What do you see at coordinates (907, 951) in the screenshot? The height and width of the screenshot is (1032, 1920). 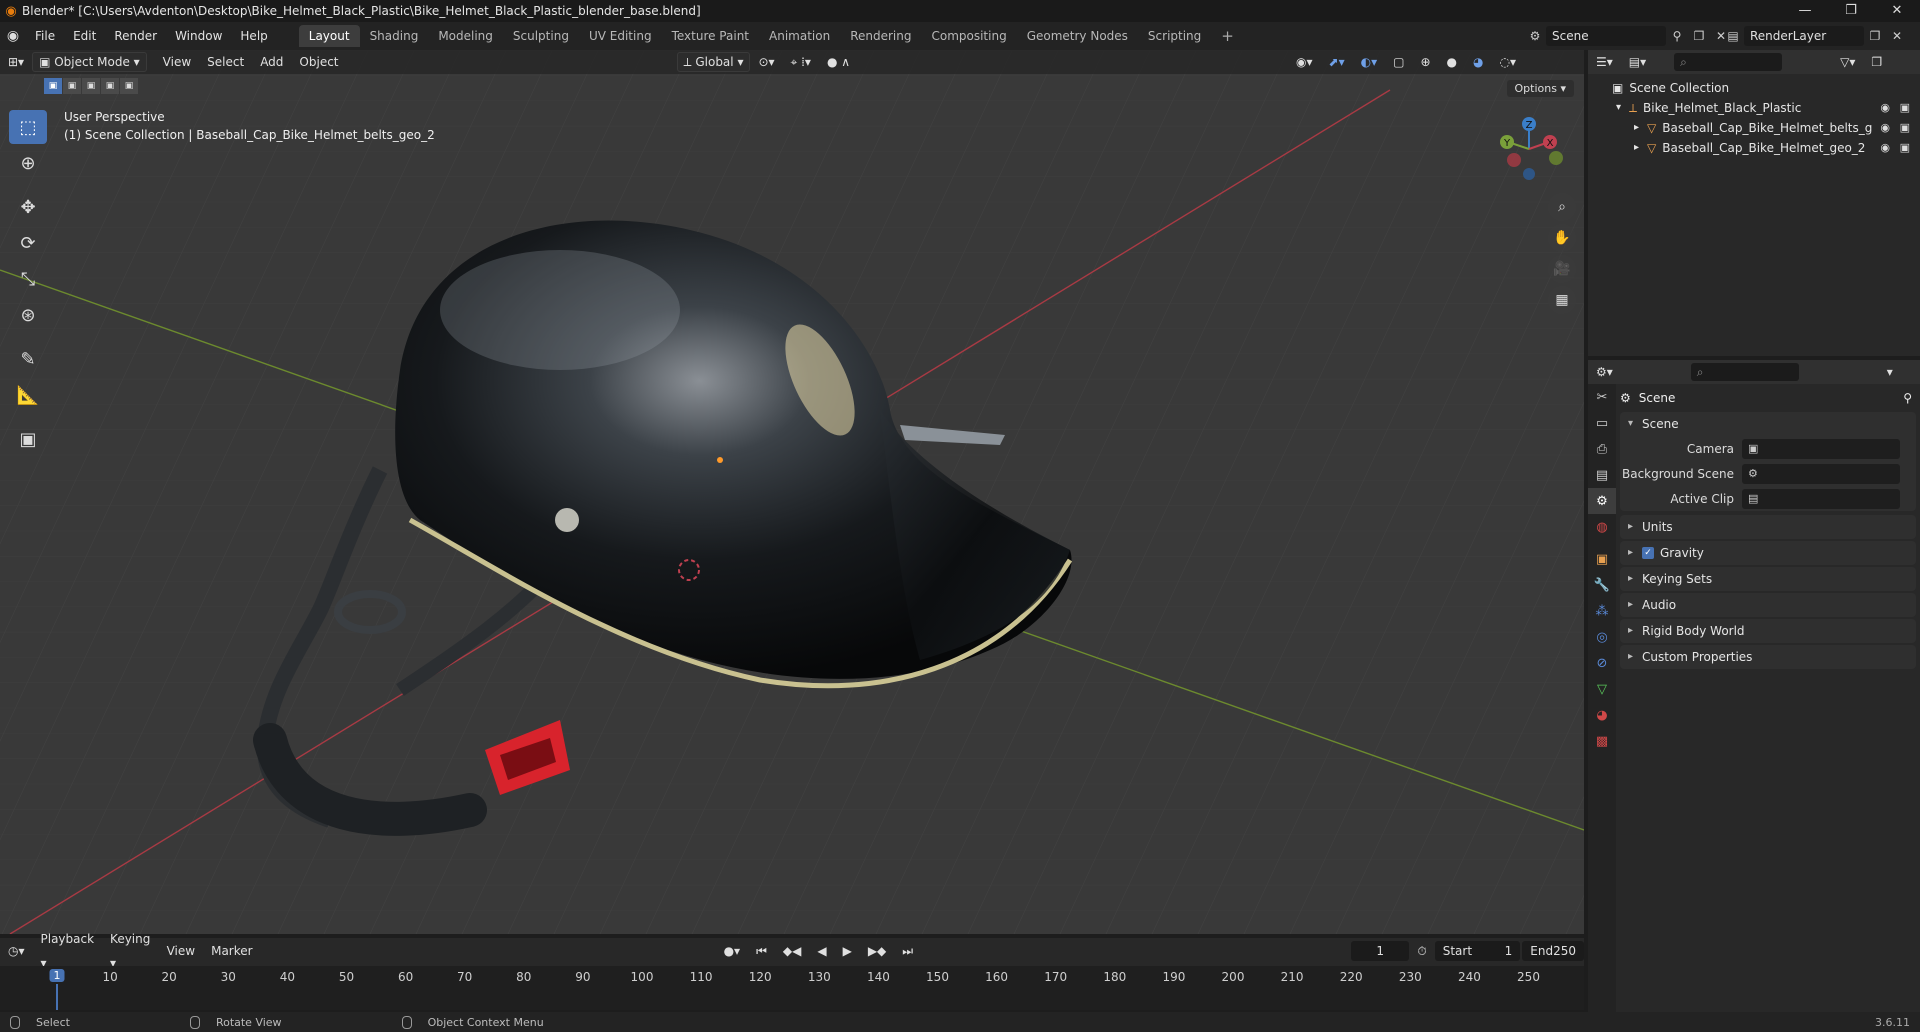 I see `jump-end-icon: ⏭` at bounding box center [907, 951].